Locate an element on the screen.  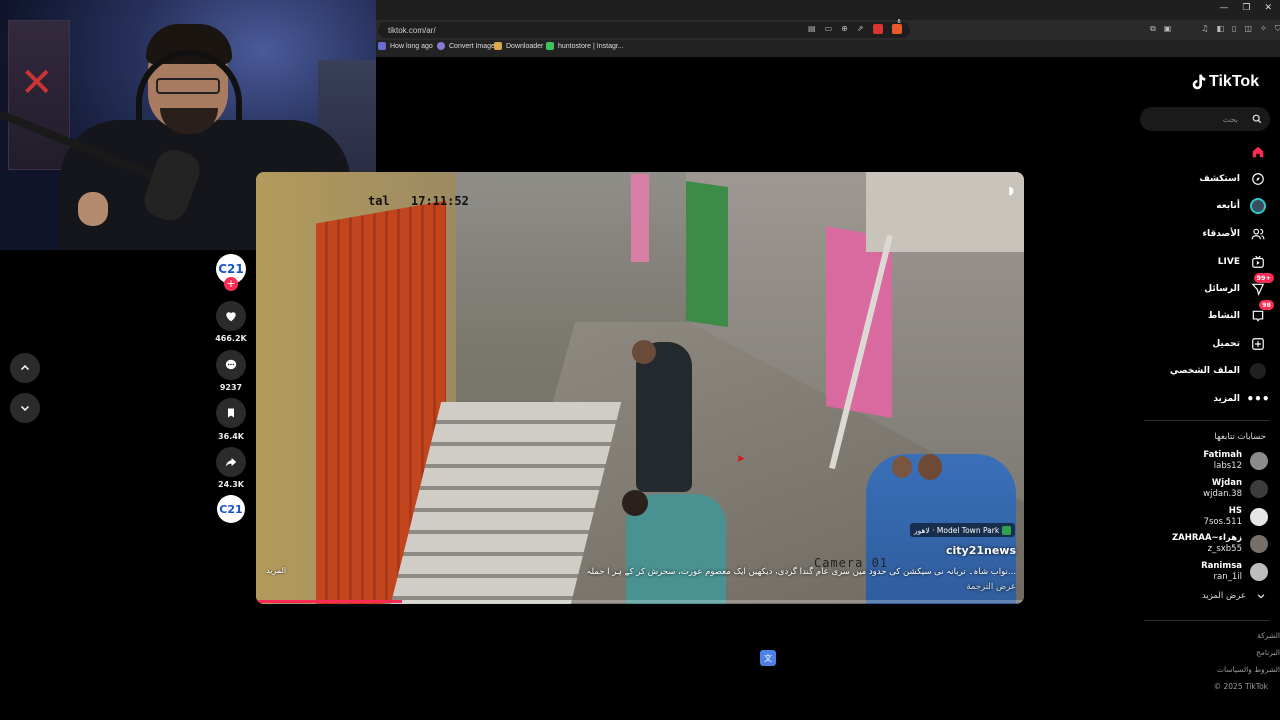
tiktok-note-icon is located at coordinates (1199, 82).